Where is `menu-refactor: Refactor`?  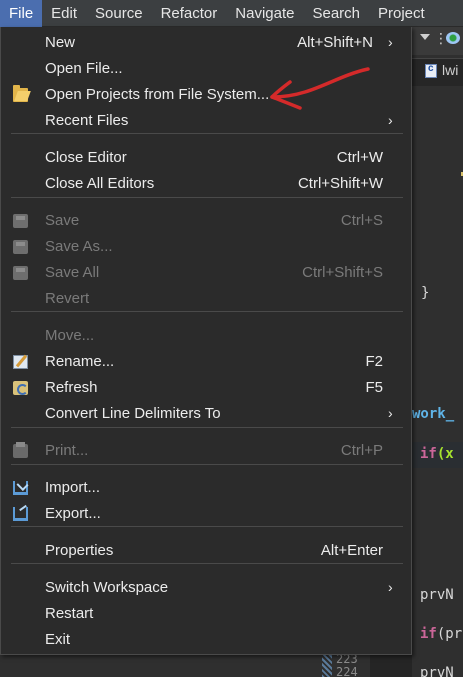
menu-refactor: Refactor is located at coordinates (189, 13).